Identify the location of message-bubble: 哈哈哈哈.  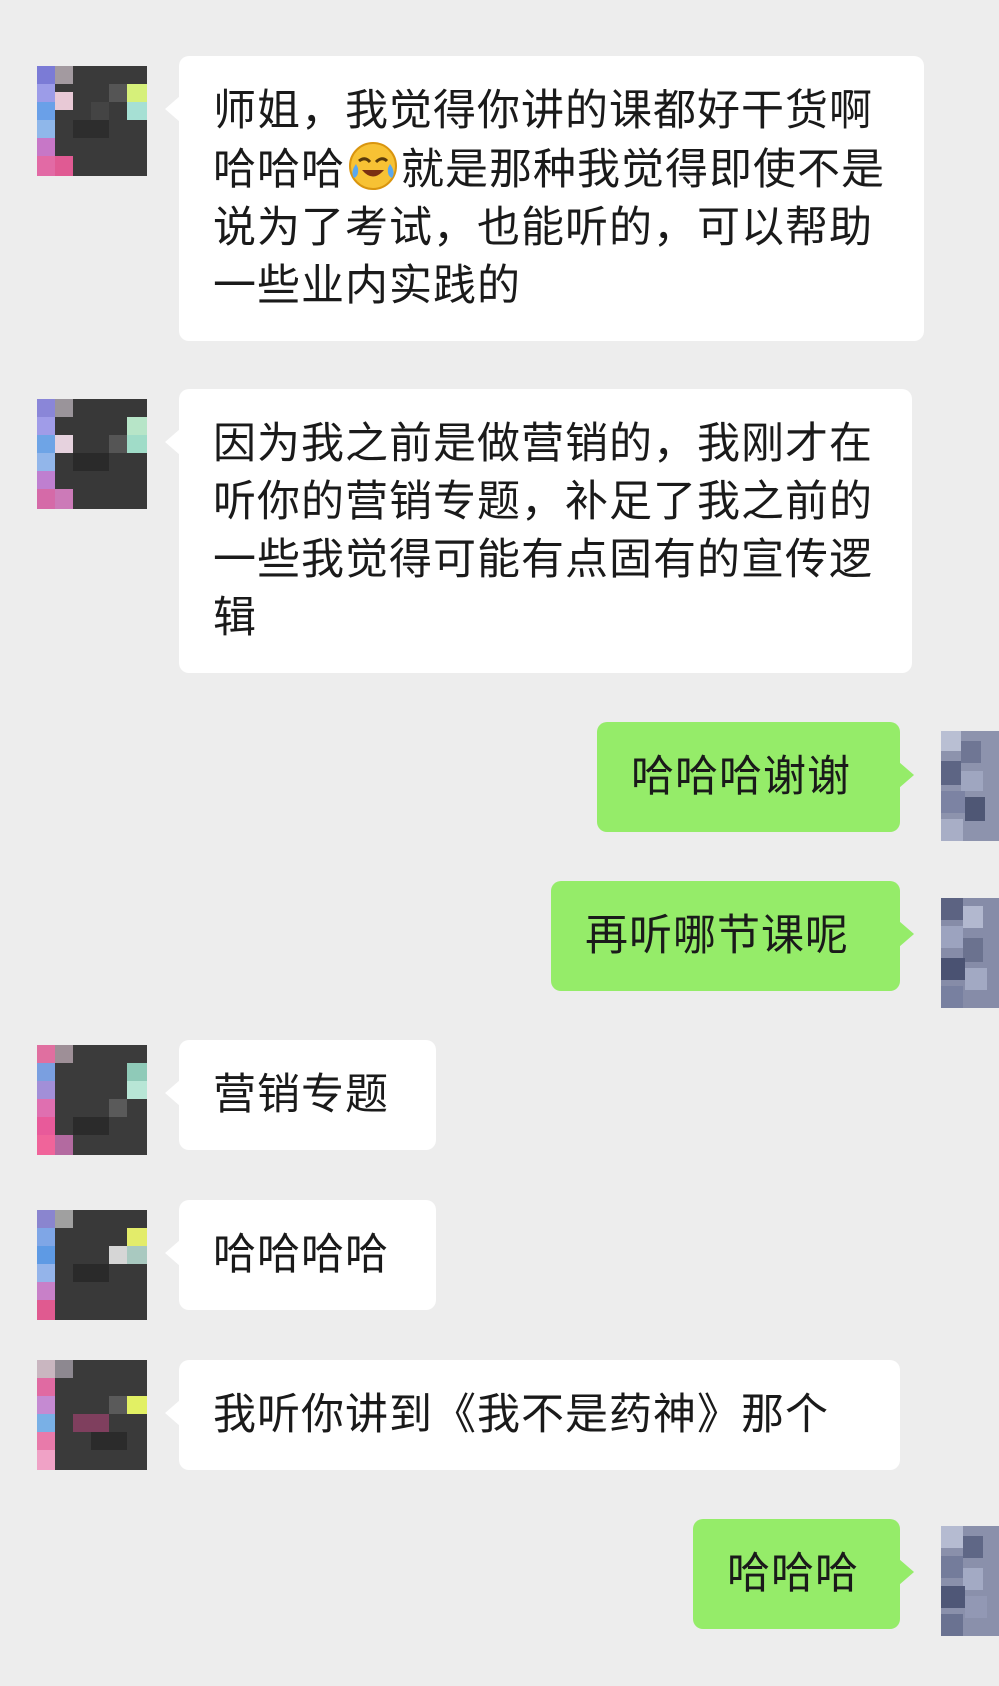
(300, 1255).